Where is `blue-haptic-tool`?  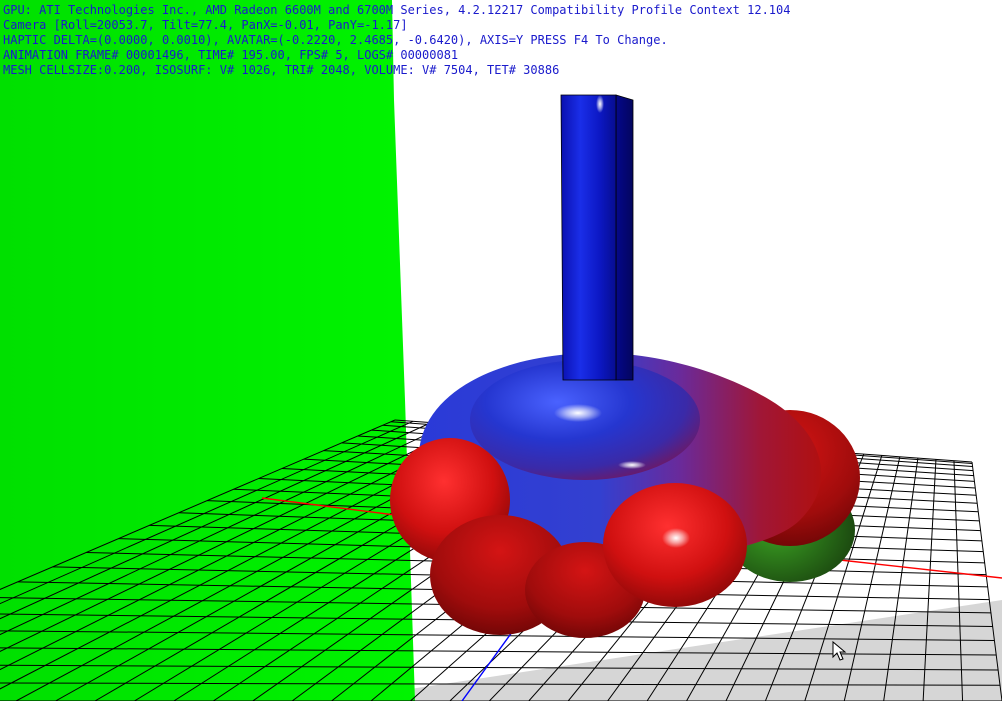
blue-haptic-tool is located at coordinates (597, 237).